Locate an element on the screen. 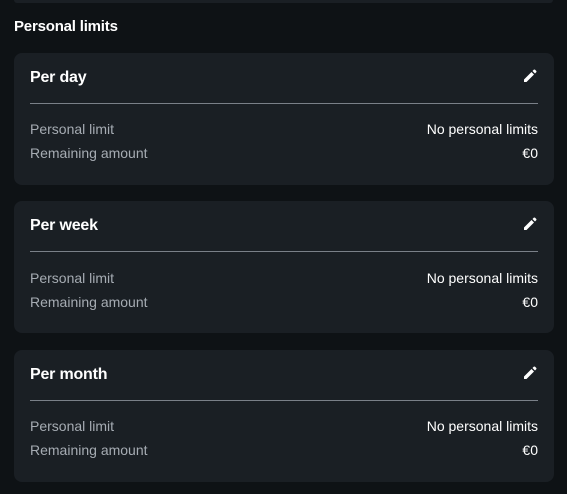 Image resolution: width=567 pixels, height=494 pixels. edit-week-limit-button is located at coordinates (530, 224).